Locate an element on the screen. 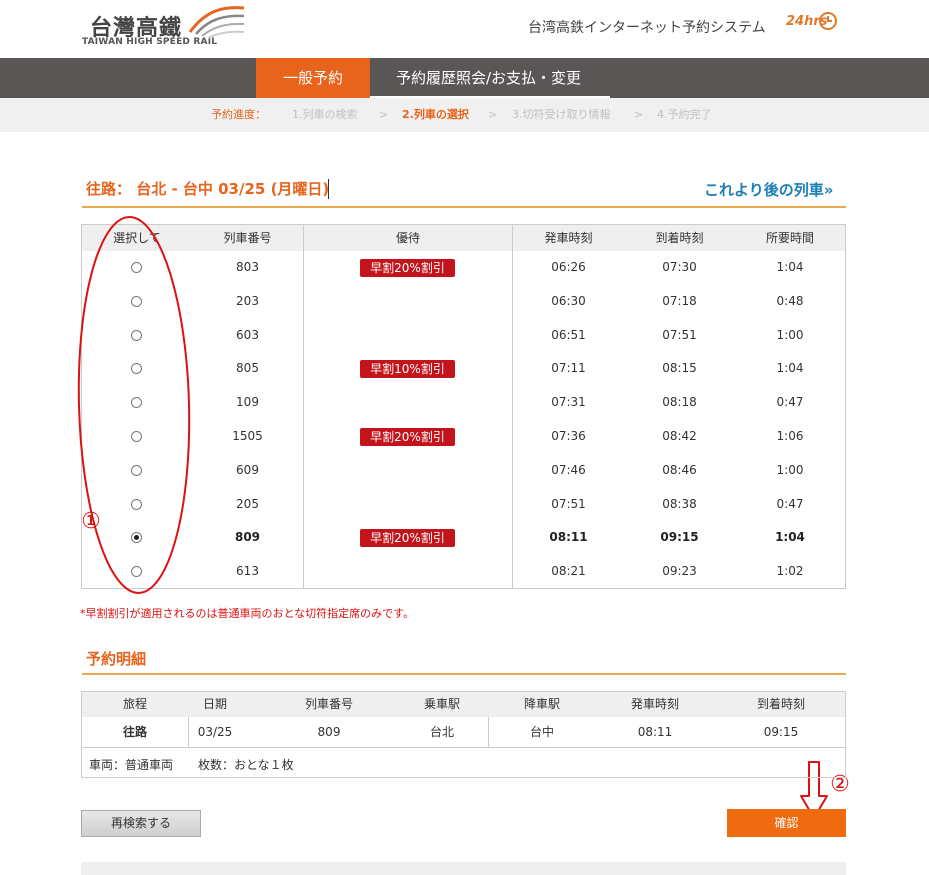 The image size is (929, 875). details-col-header: 乗車駅 is located at coordinates (441, 704).